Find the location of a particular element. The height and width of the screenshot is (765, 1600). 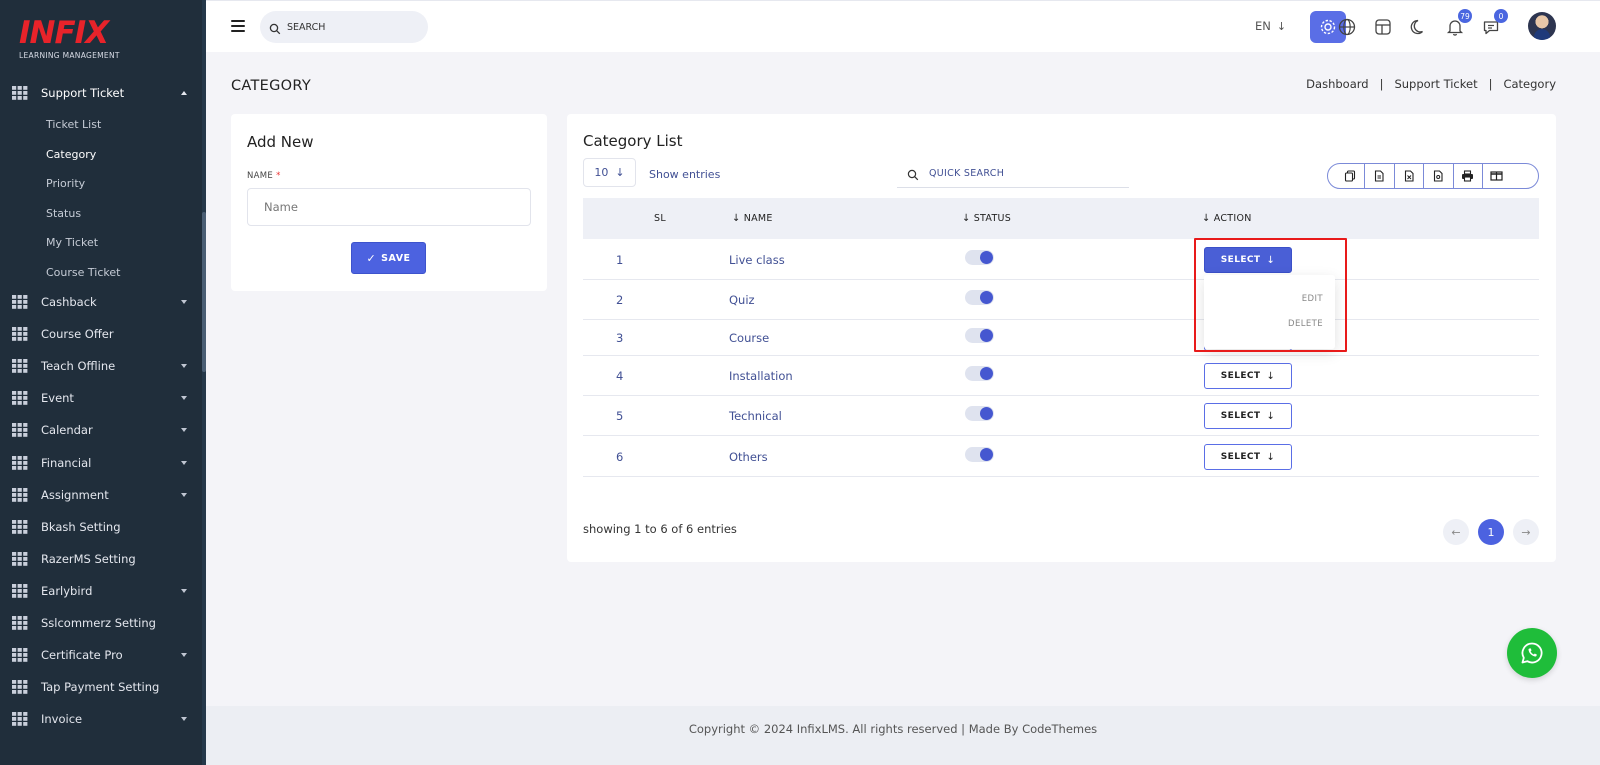

globe-icon is located at coordinates (1347, 27).